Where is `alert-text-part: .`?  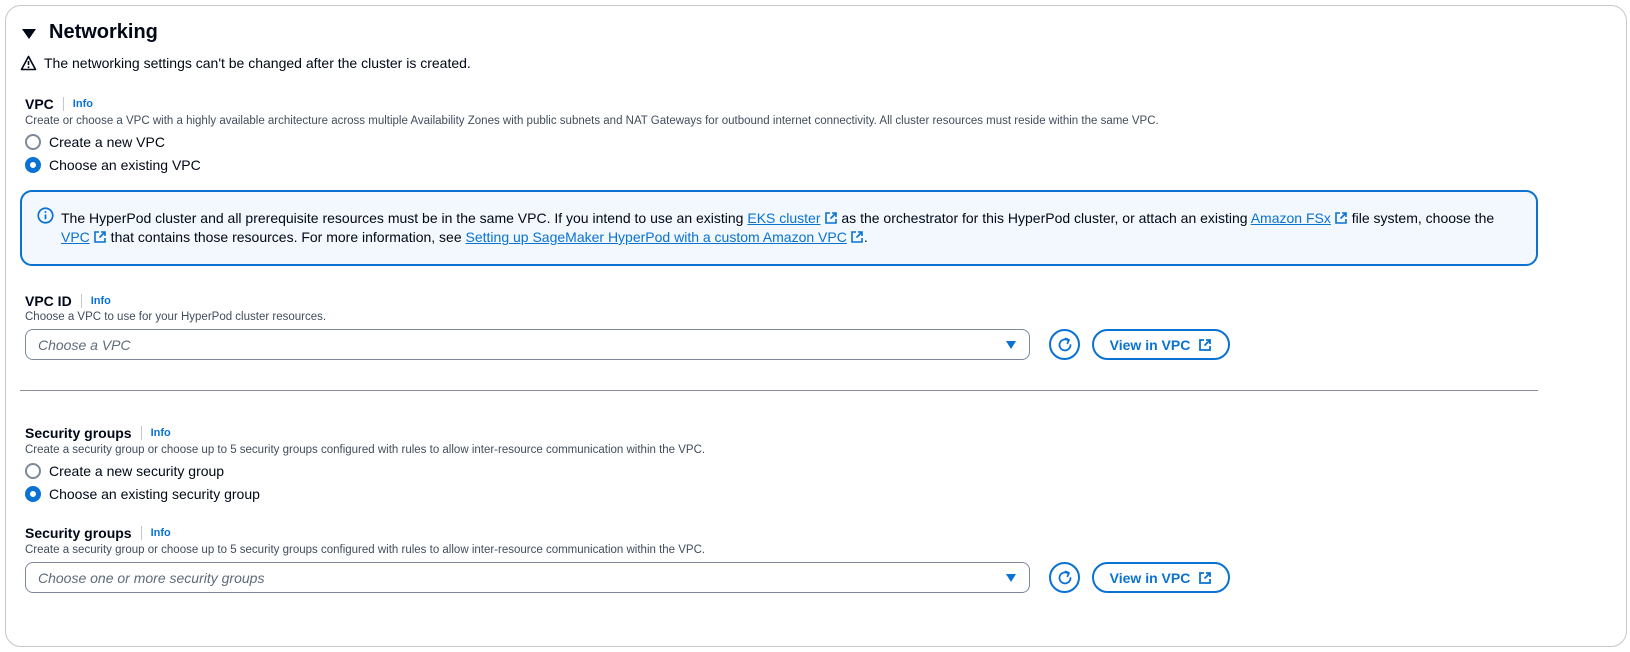
alert-text-part: . is located at coordinates (865, 237).